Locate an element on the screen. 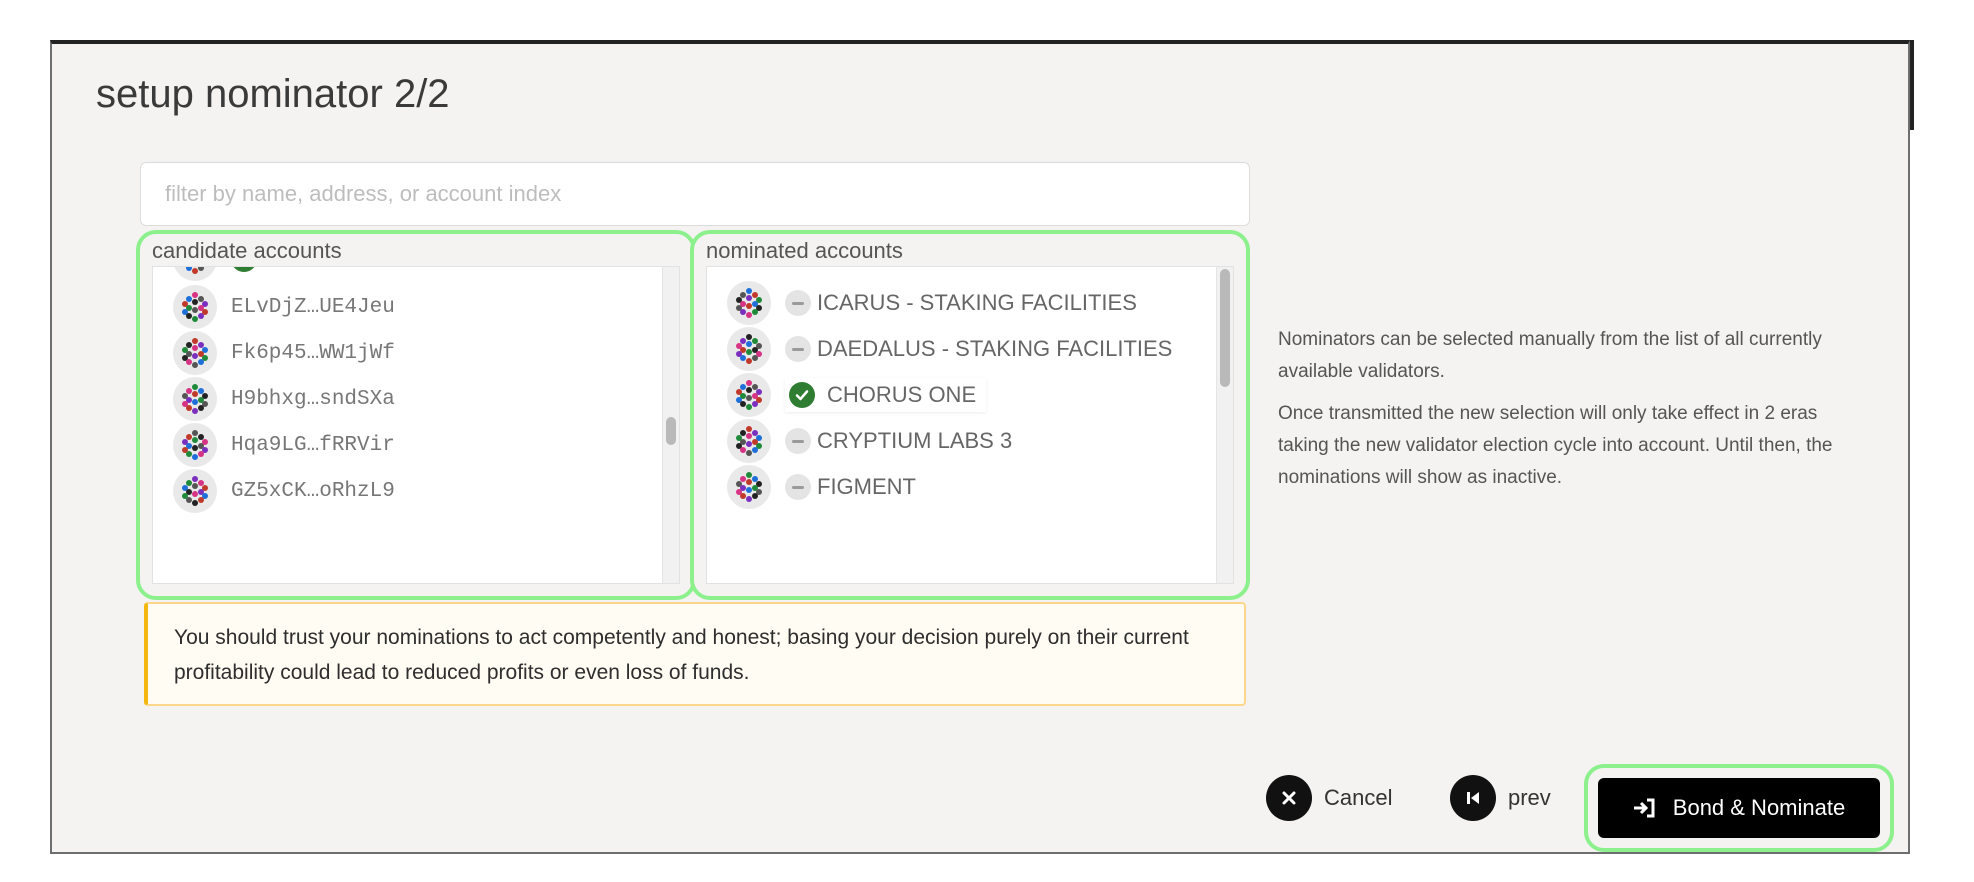 The height and width of the screenshot is (882, 1974). nominated-scroll-thumb is located at coordinates (1225, 328).